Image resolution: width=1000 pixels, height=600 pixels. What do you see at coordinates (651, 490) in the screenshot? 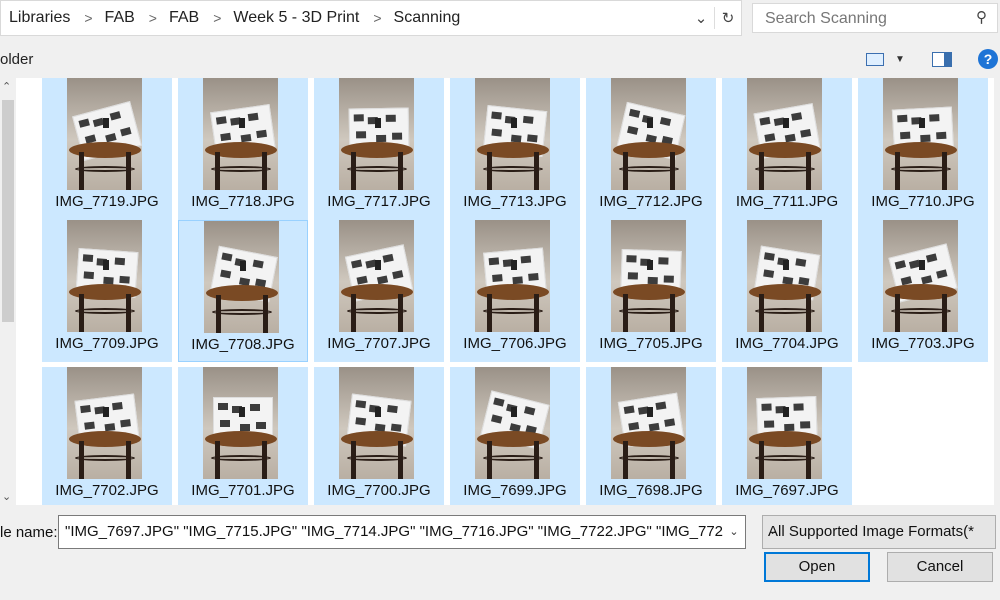
I see `file-name-label: IMG_7698.JPG` at bounding box center [651, 490].